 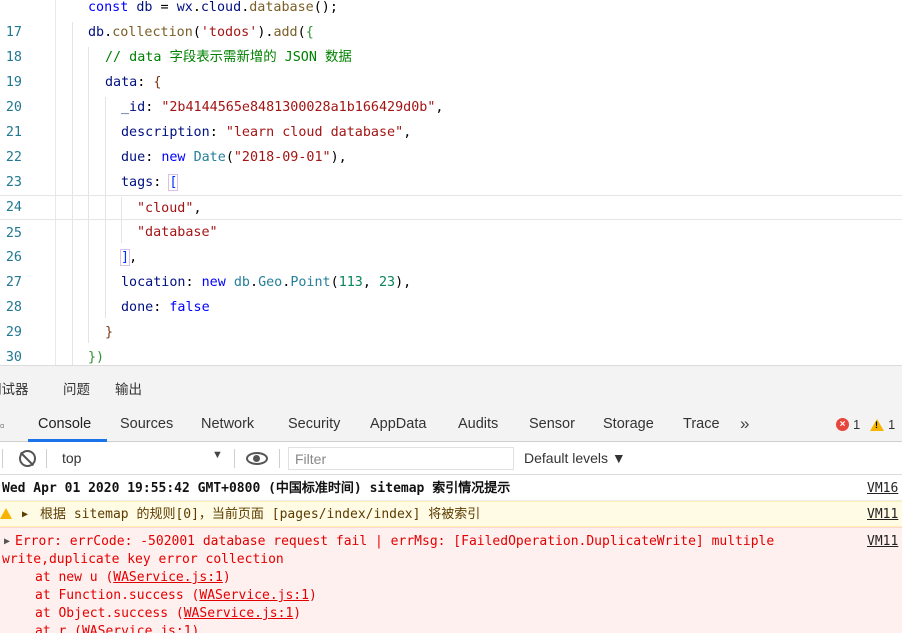 I want to click on code-comment: // data 字段表示需新增的 JSON 数据, so click(x=228, y=57).